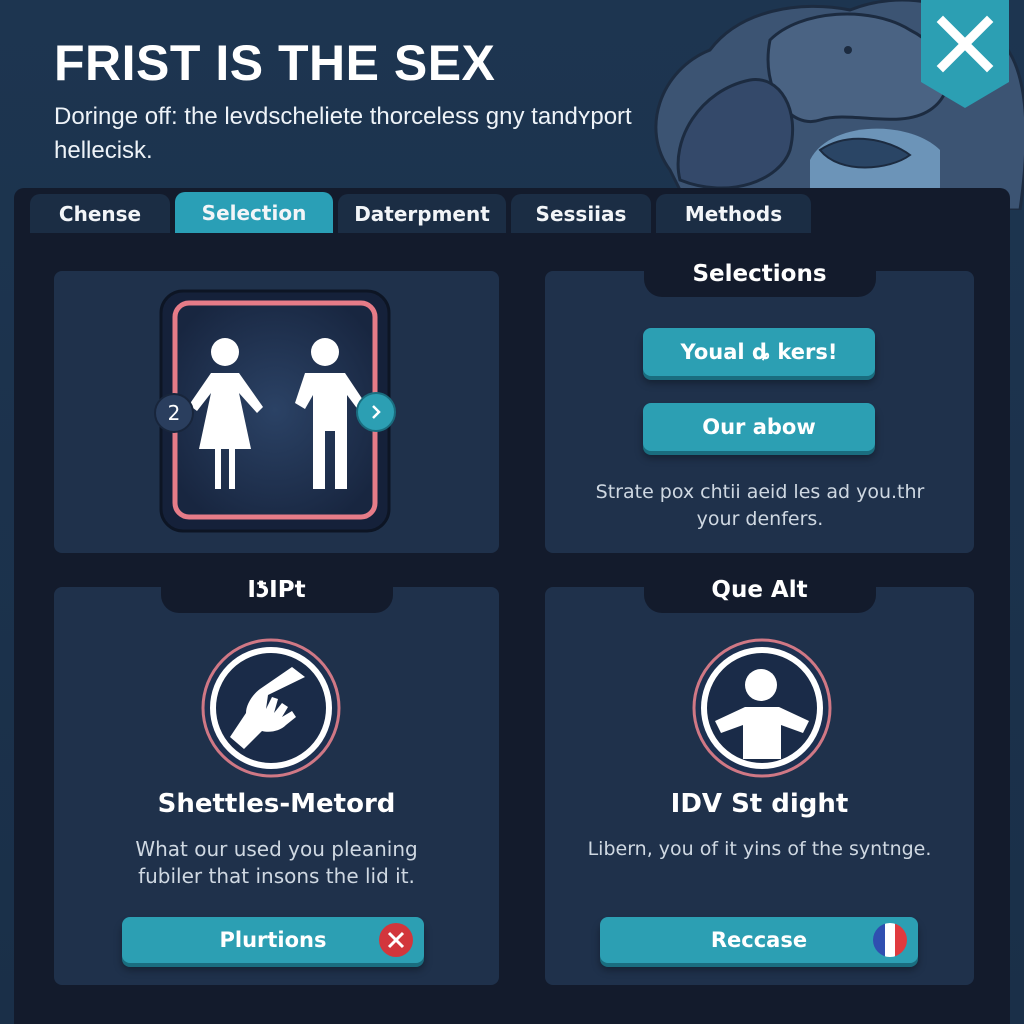  I want to click on tab-chense: Chense, so click(100, 213).